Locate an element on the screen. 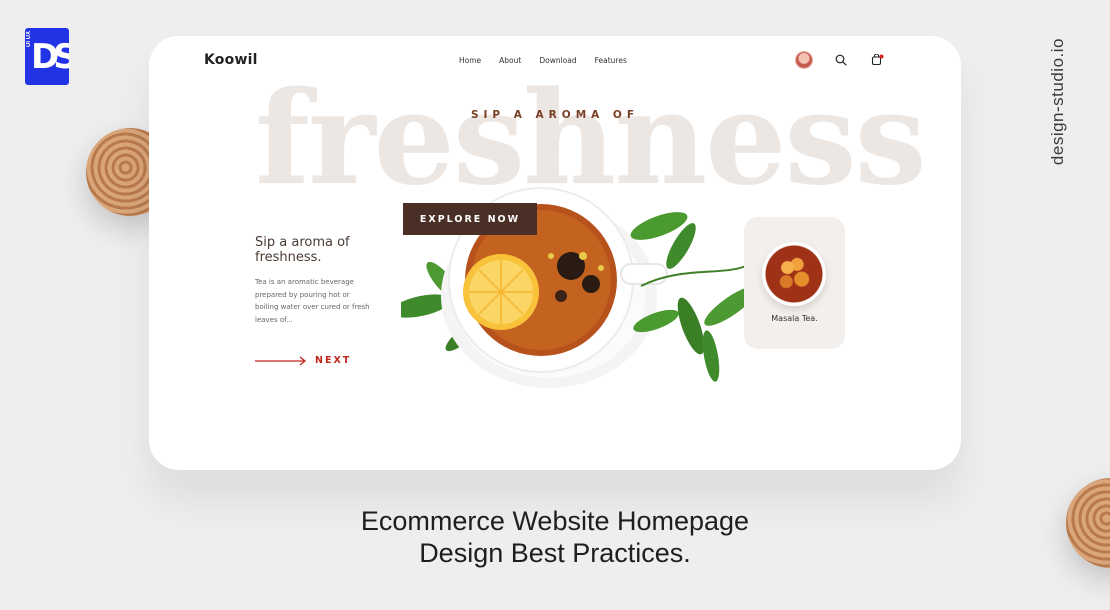 The height and width of the screenshot is (610, 1110). badge-letters: DS is located at coordinates (50, 57).